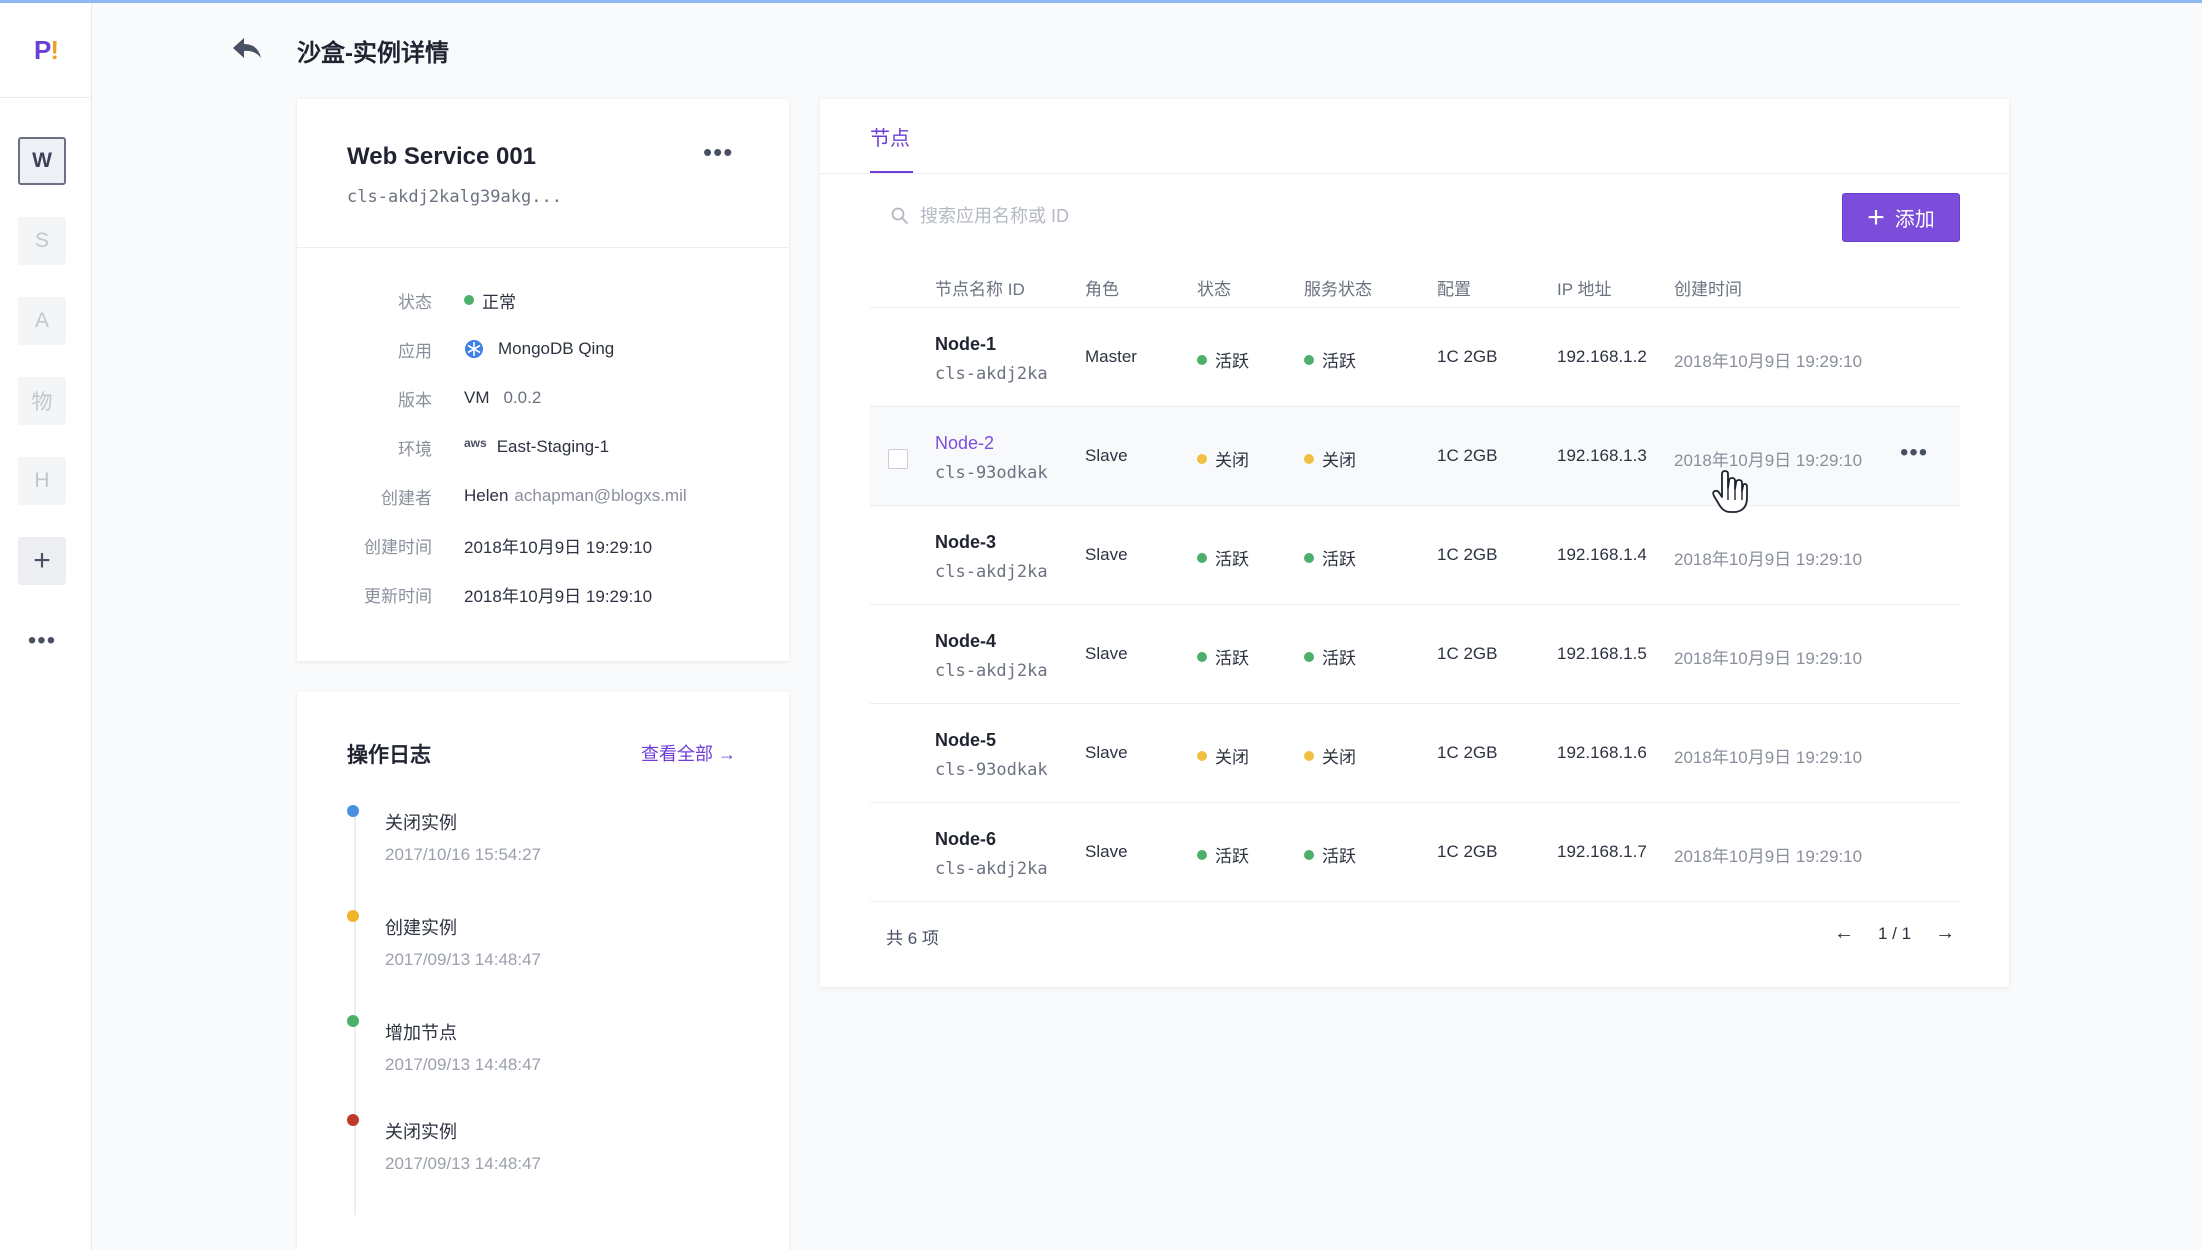  What do you see at coordinates (1945, 933) in the screenshot?
I see `next-page-button: →` at bounding box center [1945, 933].